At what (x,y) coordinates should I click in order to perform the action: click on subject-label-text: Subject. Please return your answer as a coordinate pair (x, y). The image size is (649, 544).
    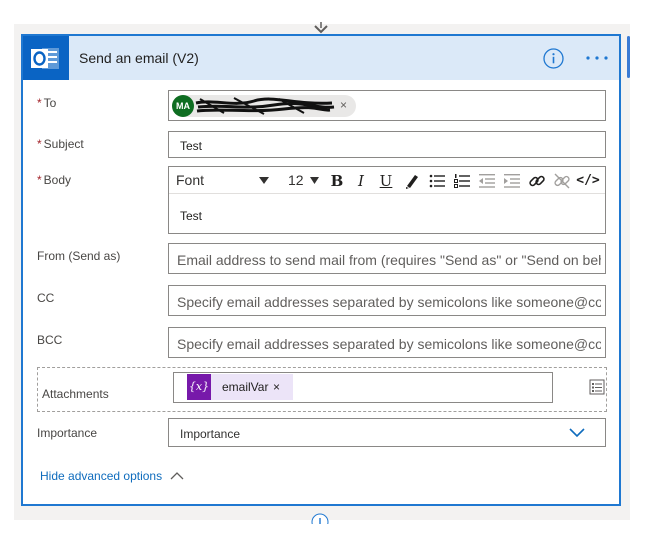
    Looking at the image, I should click on (63, 144).